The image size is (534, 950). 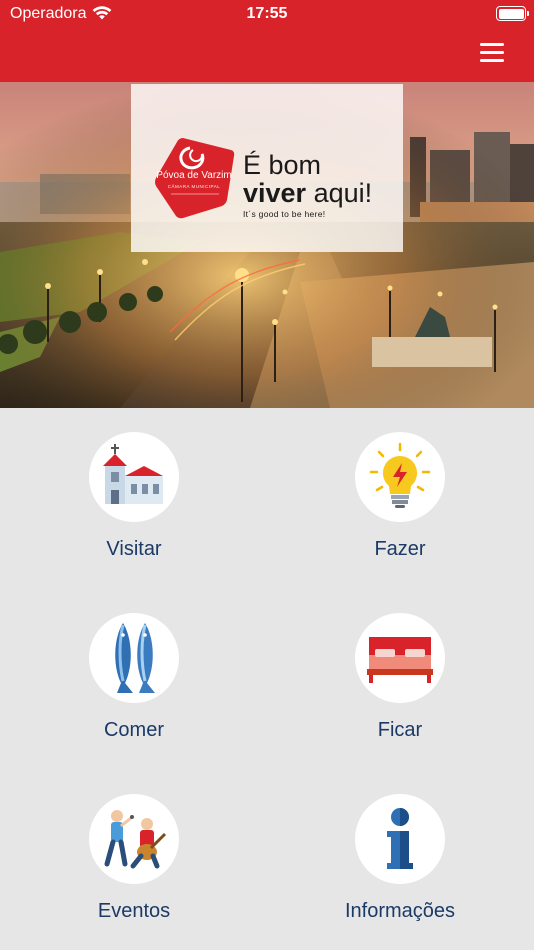 I want to click on menu-item-informacoes-circle, so click(x=400, y=839).